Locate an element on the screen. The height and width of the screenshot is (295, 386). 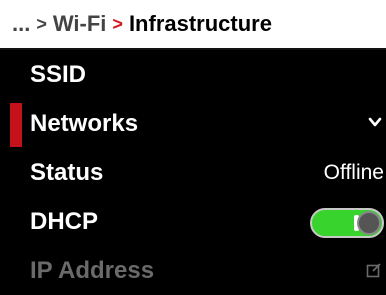
ssid-label: SSID is located at coordinates (58, 74).